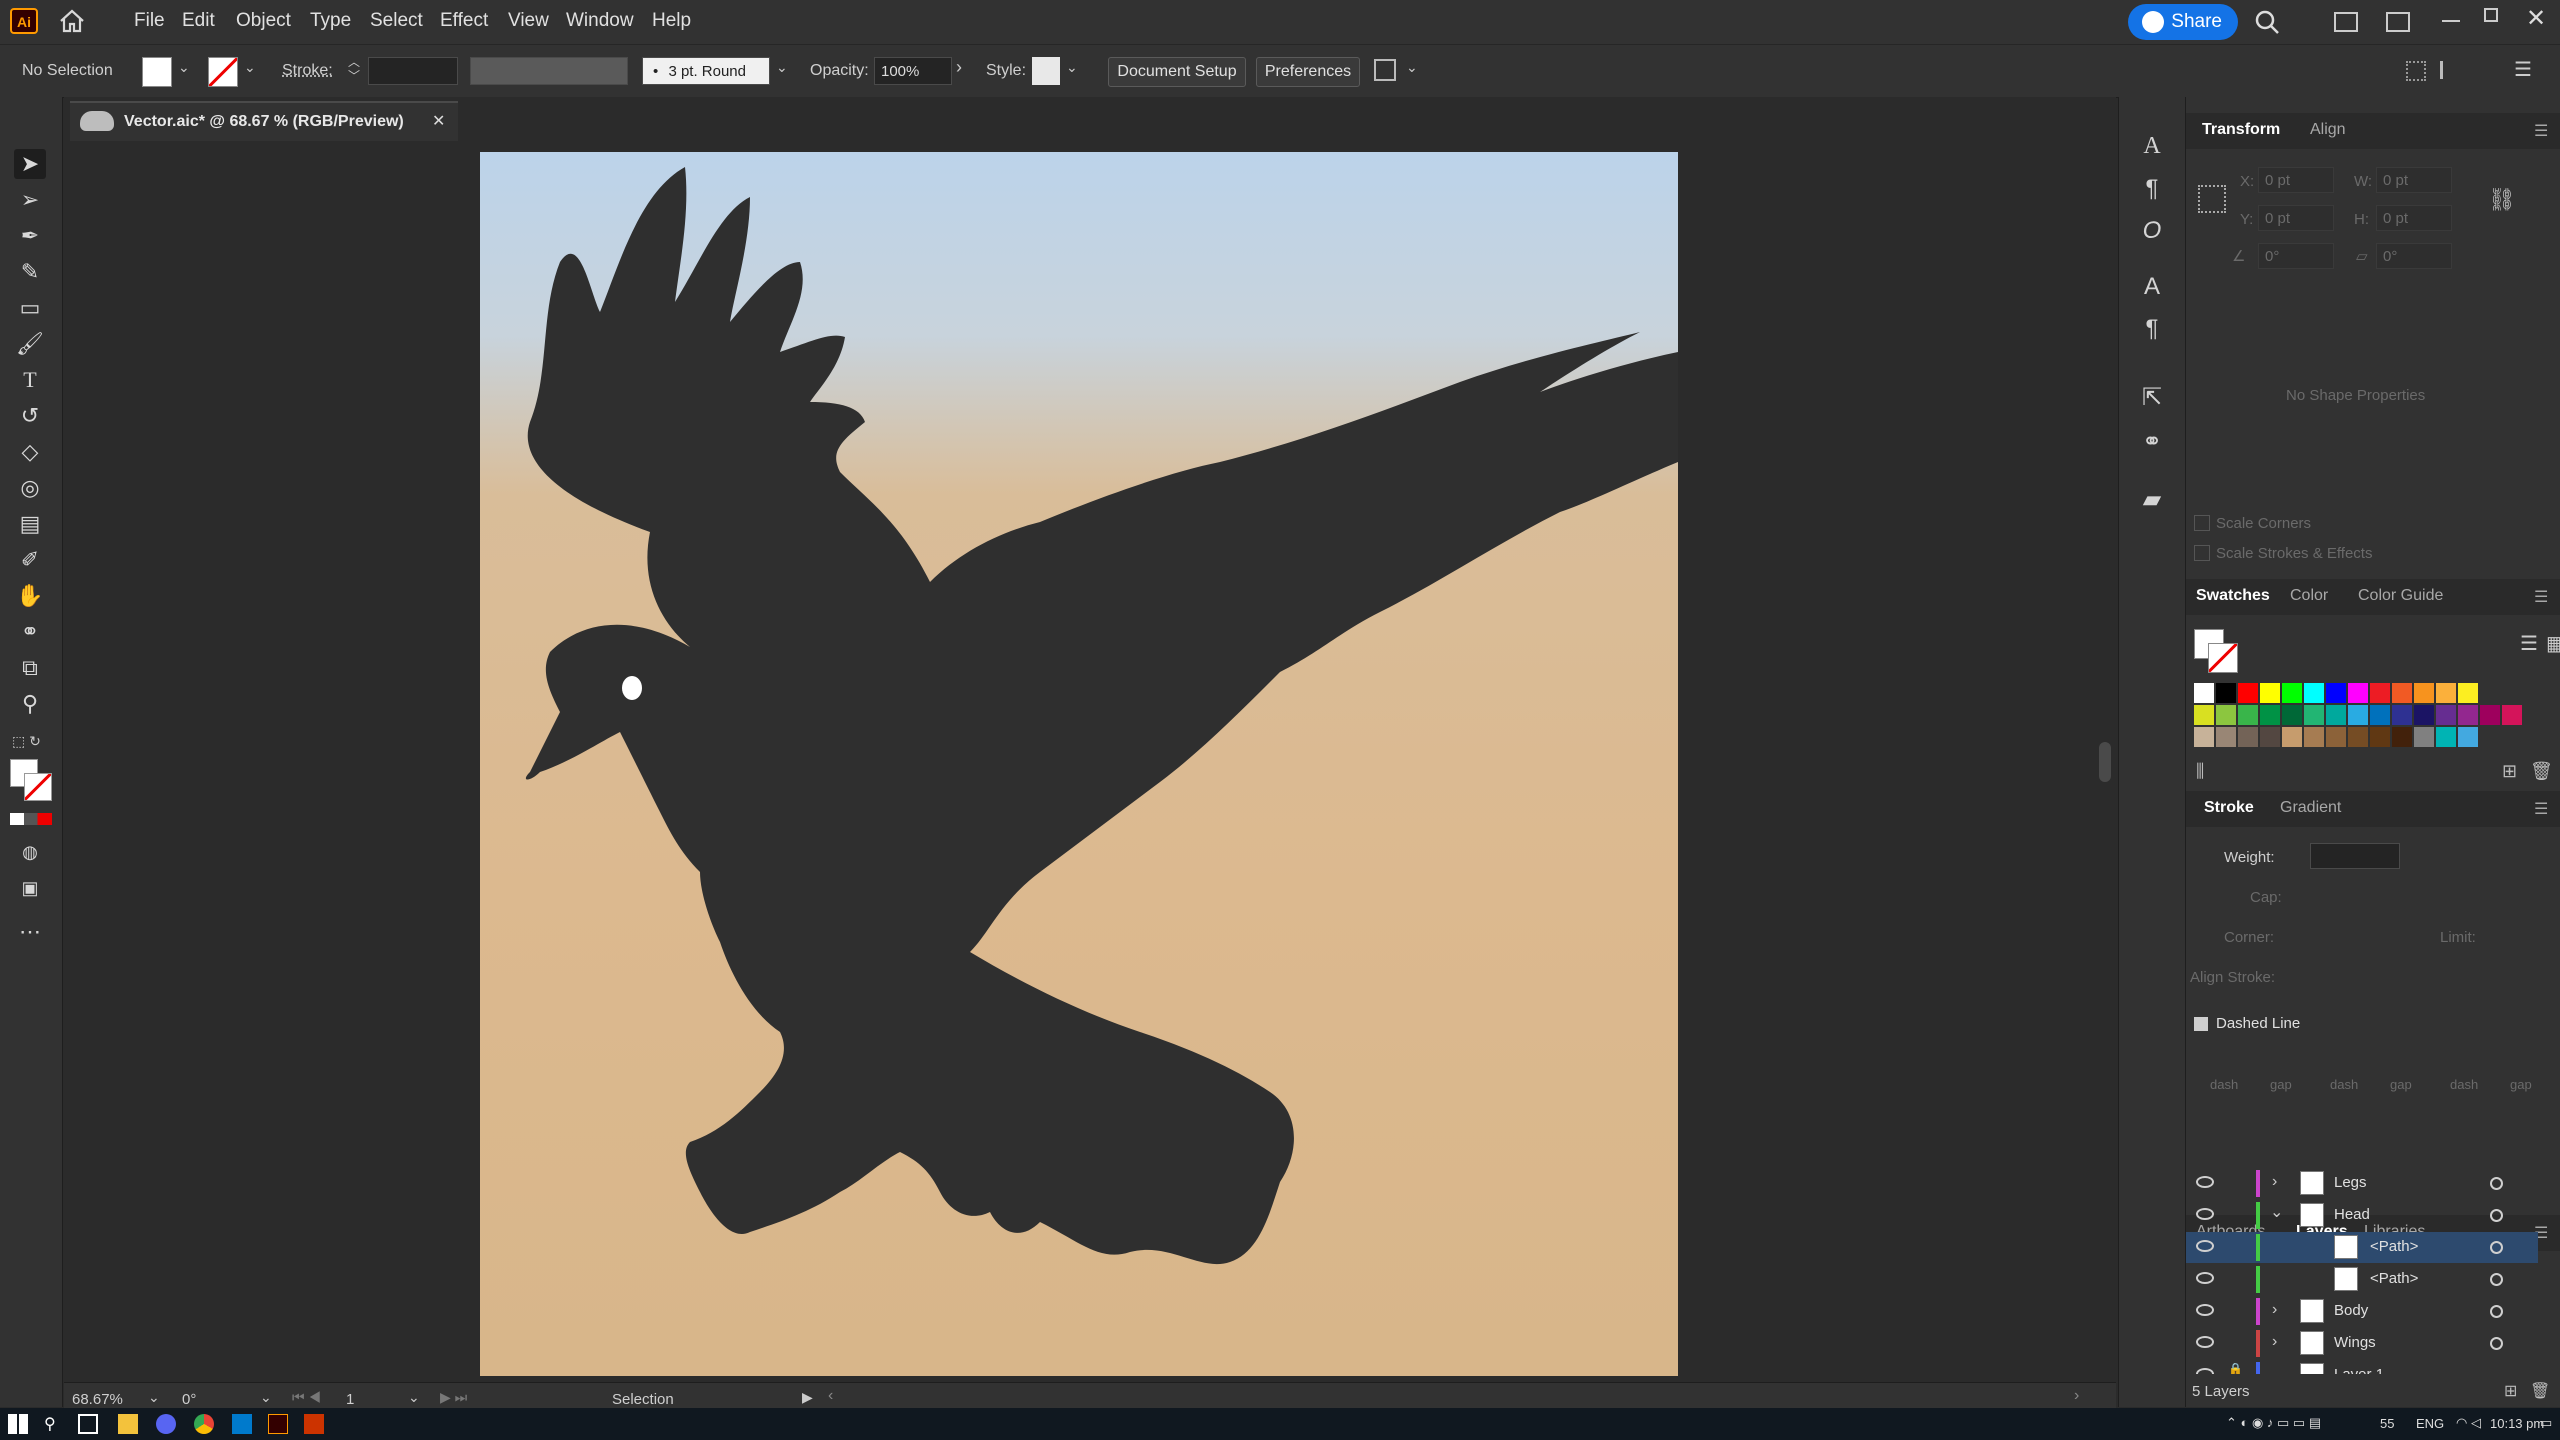  Describe the element at coordinates (2540, 1391) in the screenshot. I see `delete-layer-icon: 🗑` at that location.